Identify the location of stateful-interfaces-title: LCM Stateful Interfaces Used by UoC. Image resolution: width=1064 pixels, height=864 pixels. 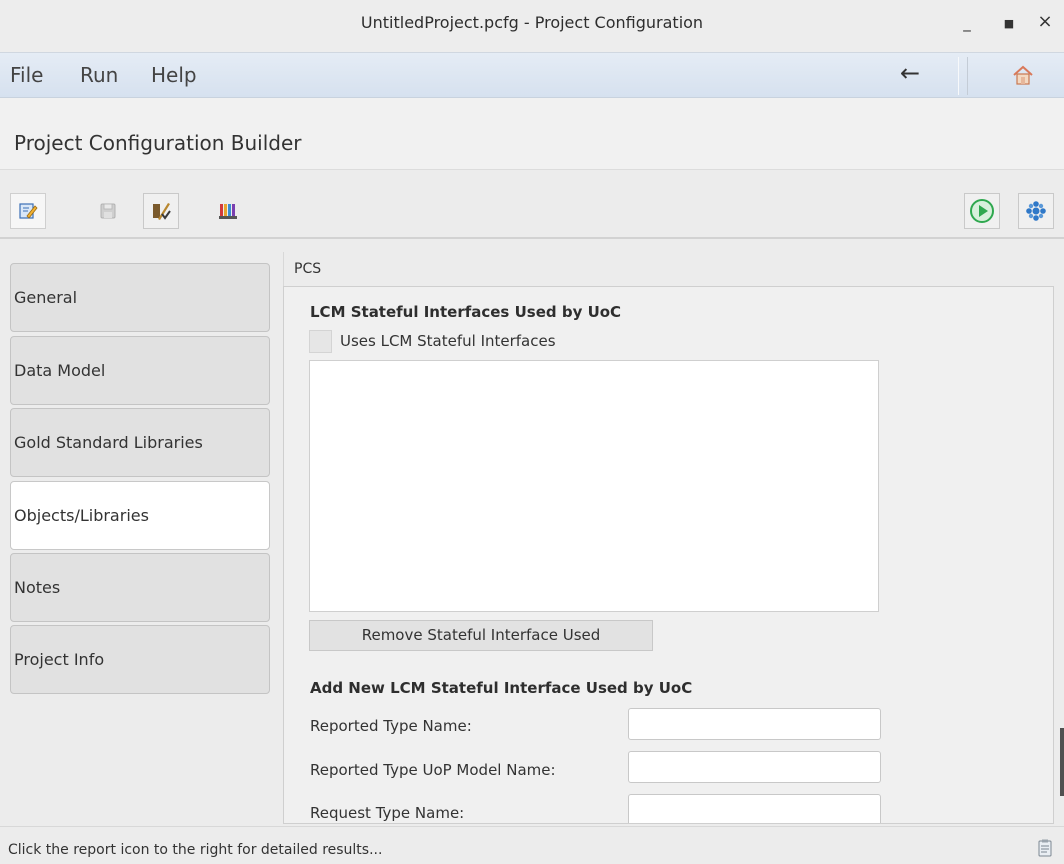
(466, 312).